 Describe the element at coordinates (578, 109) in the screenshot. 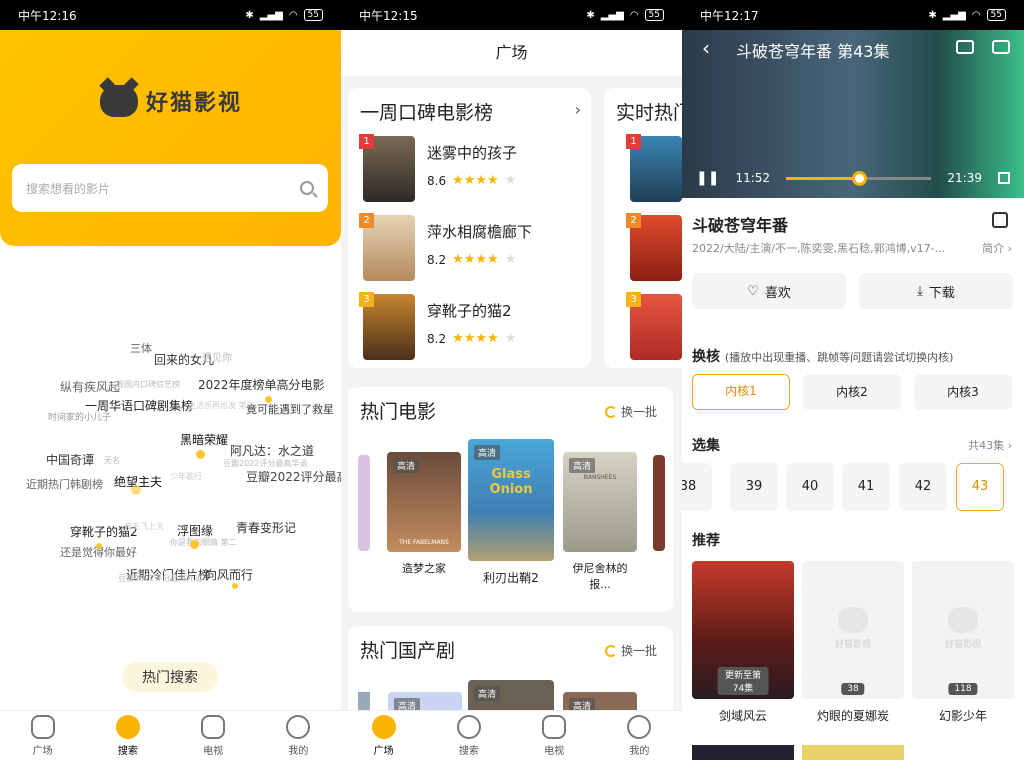

I see `rank-more-icon: ›` at that location.